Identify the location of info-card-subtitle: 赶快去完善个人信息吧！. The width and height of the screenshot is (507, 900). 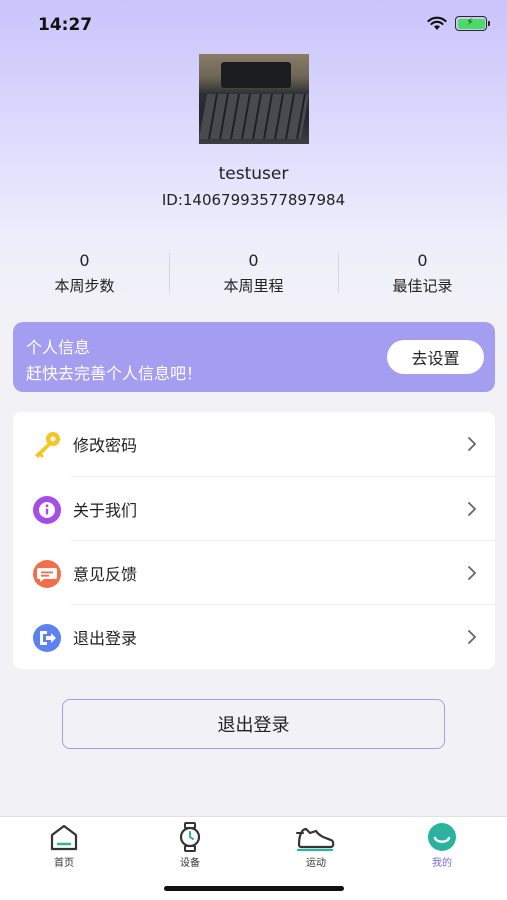
(114, 373).